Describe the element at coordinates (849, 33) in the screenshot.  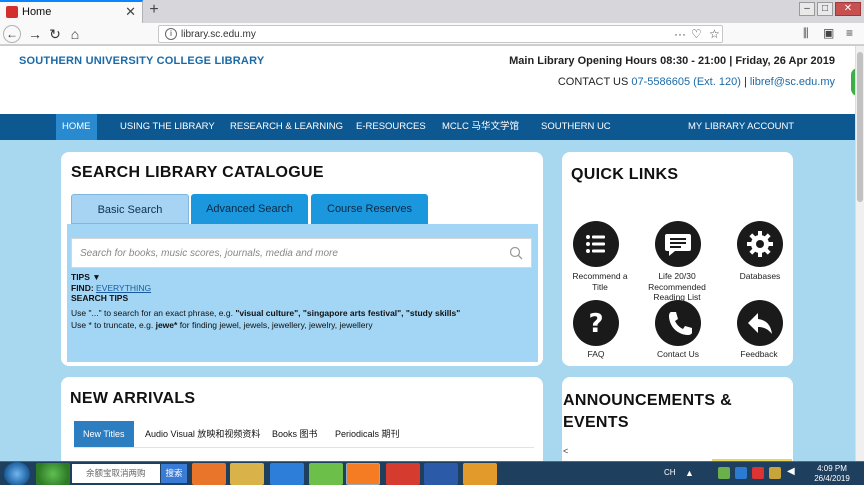
I see `menu-hamburger-icon: ≡` at that location.